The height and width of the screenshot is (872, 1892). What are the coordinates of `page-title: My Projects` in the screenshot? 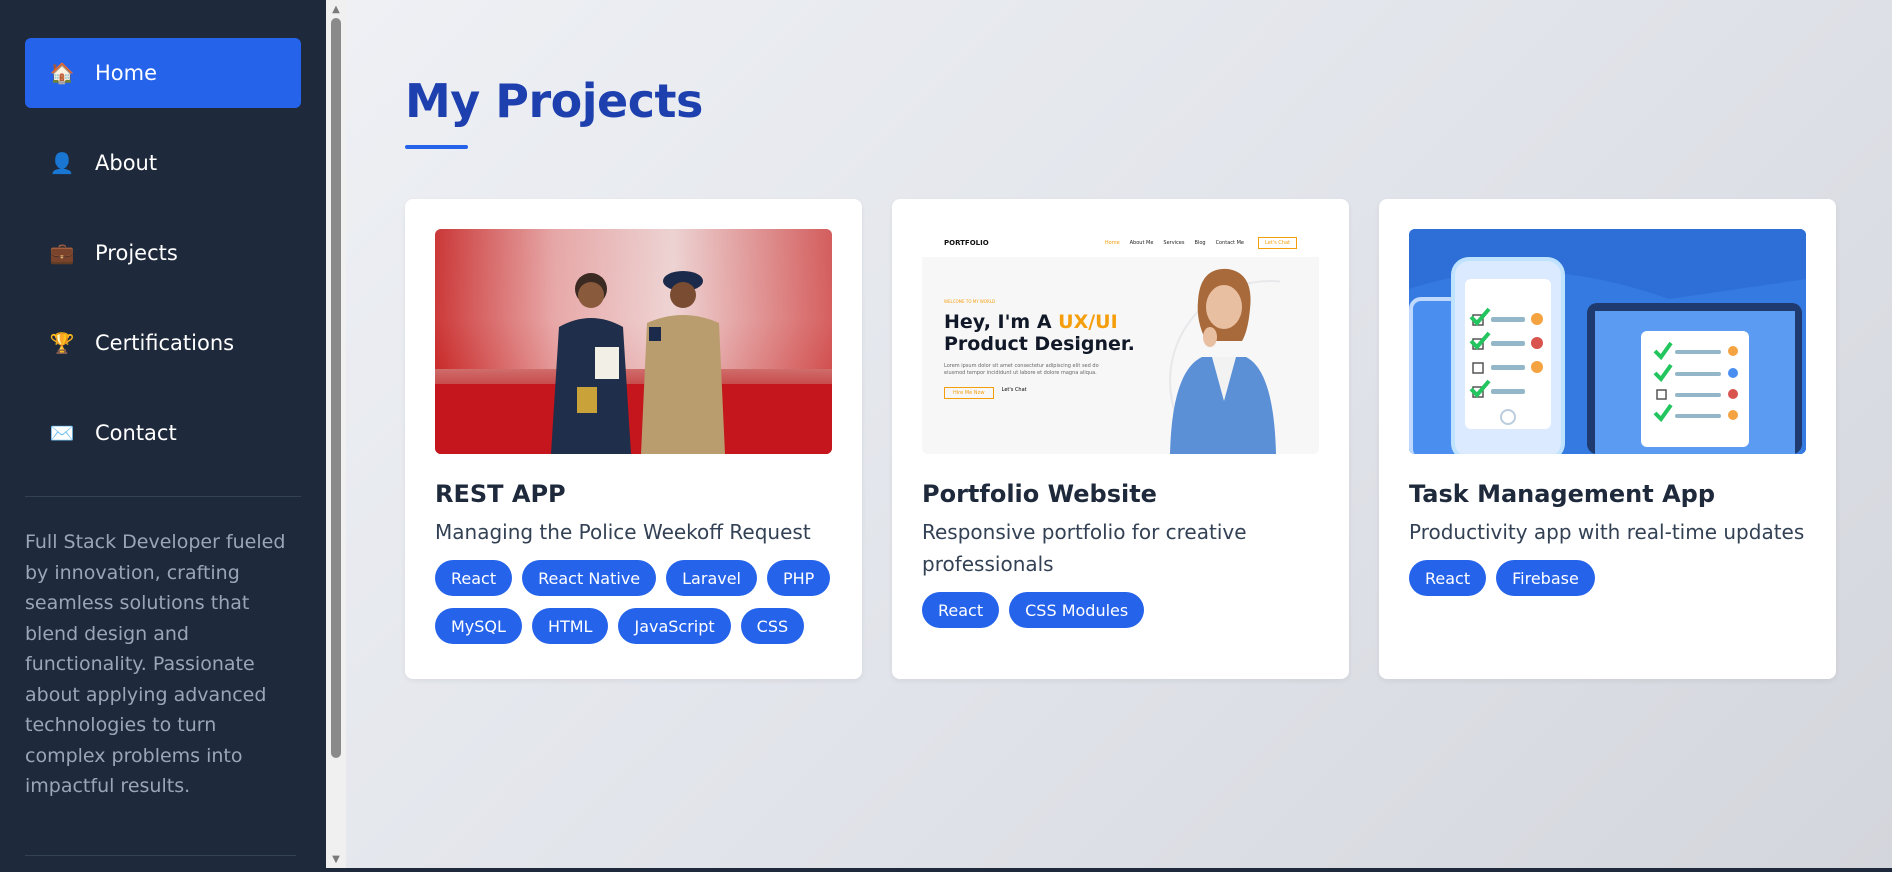 It's located at (554, 101).